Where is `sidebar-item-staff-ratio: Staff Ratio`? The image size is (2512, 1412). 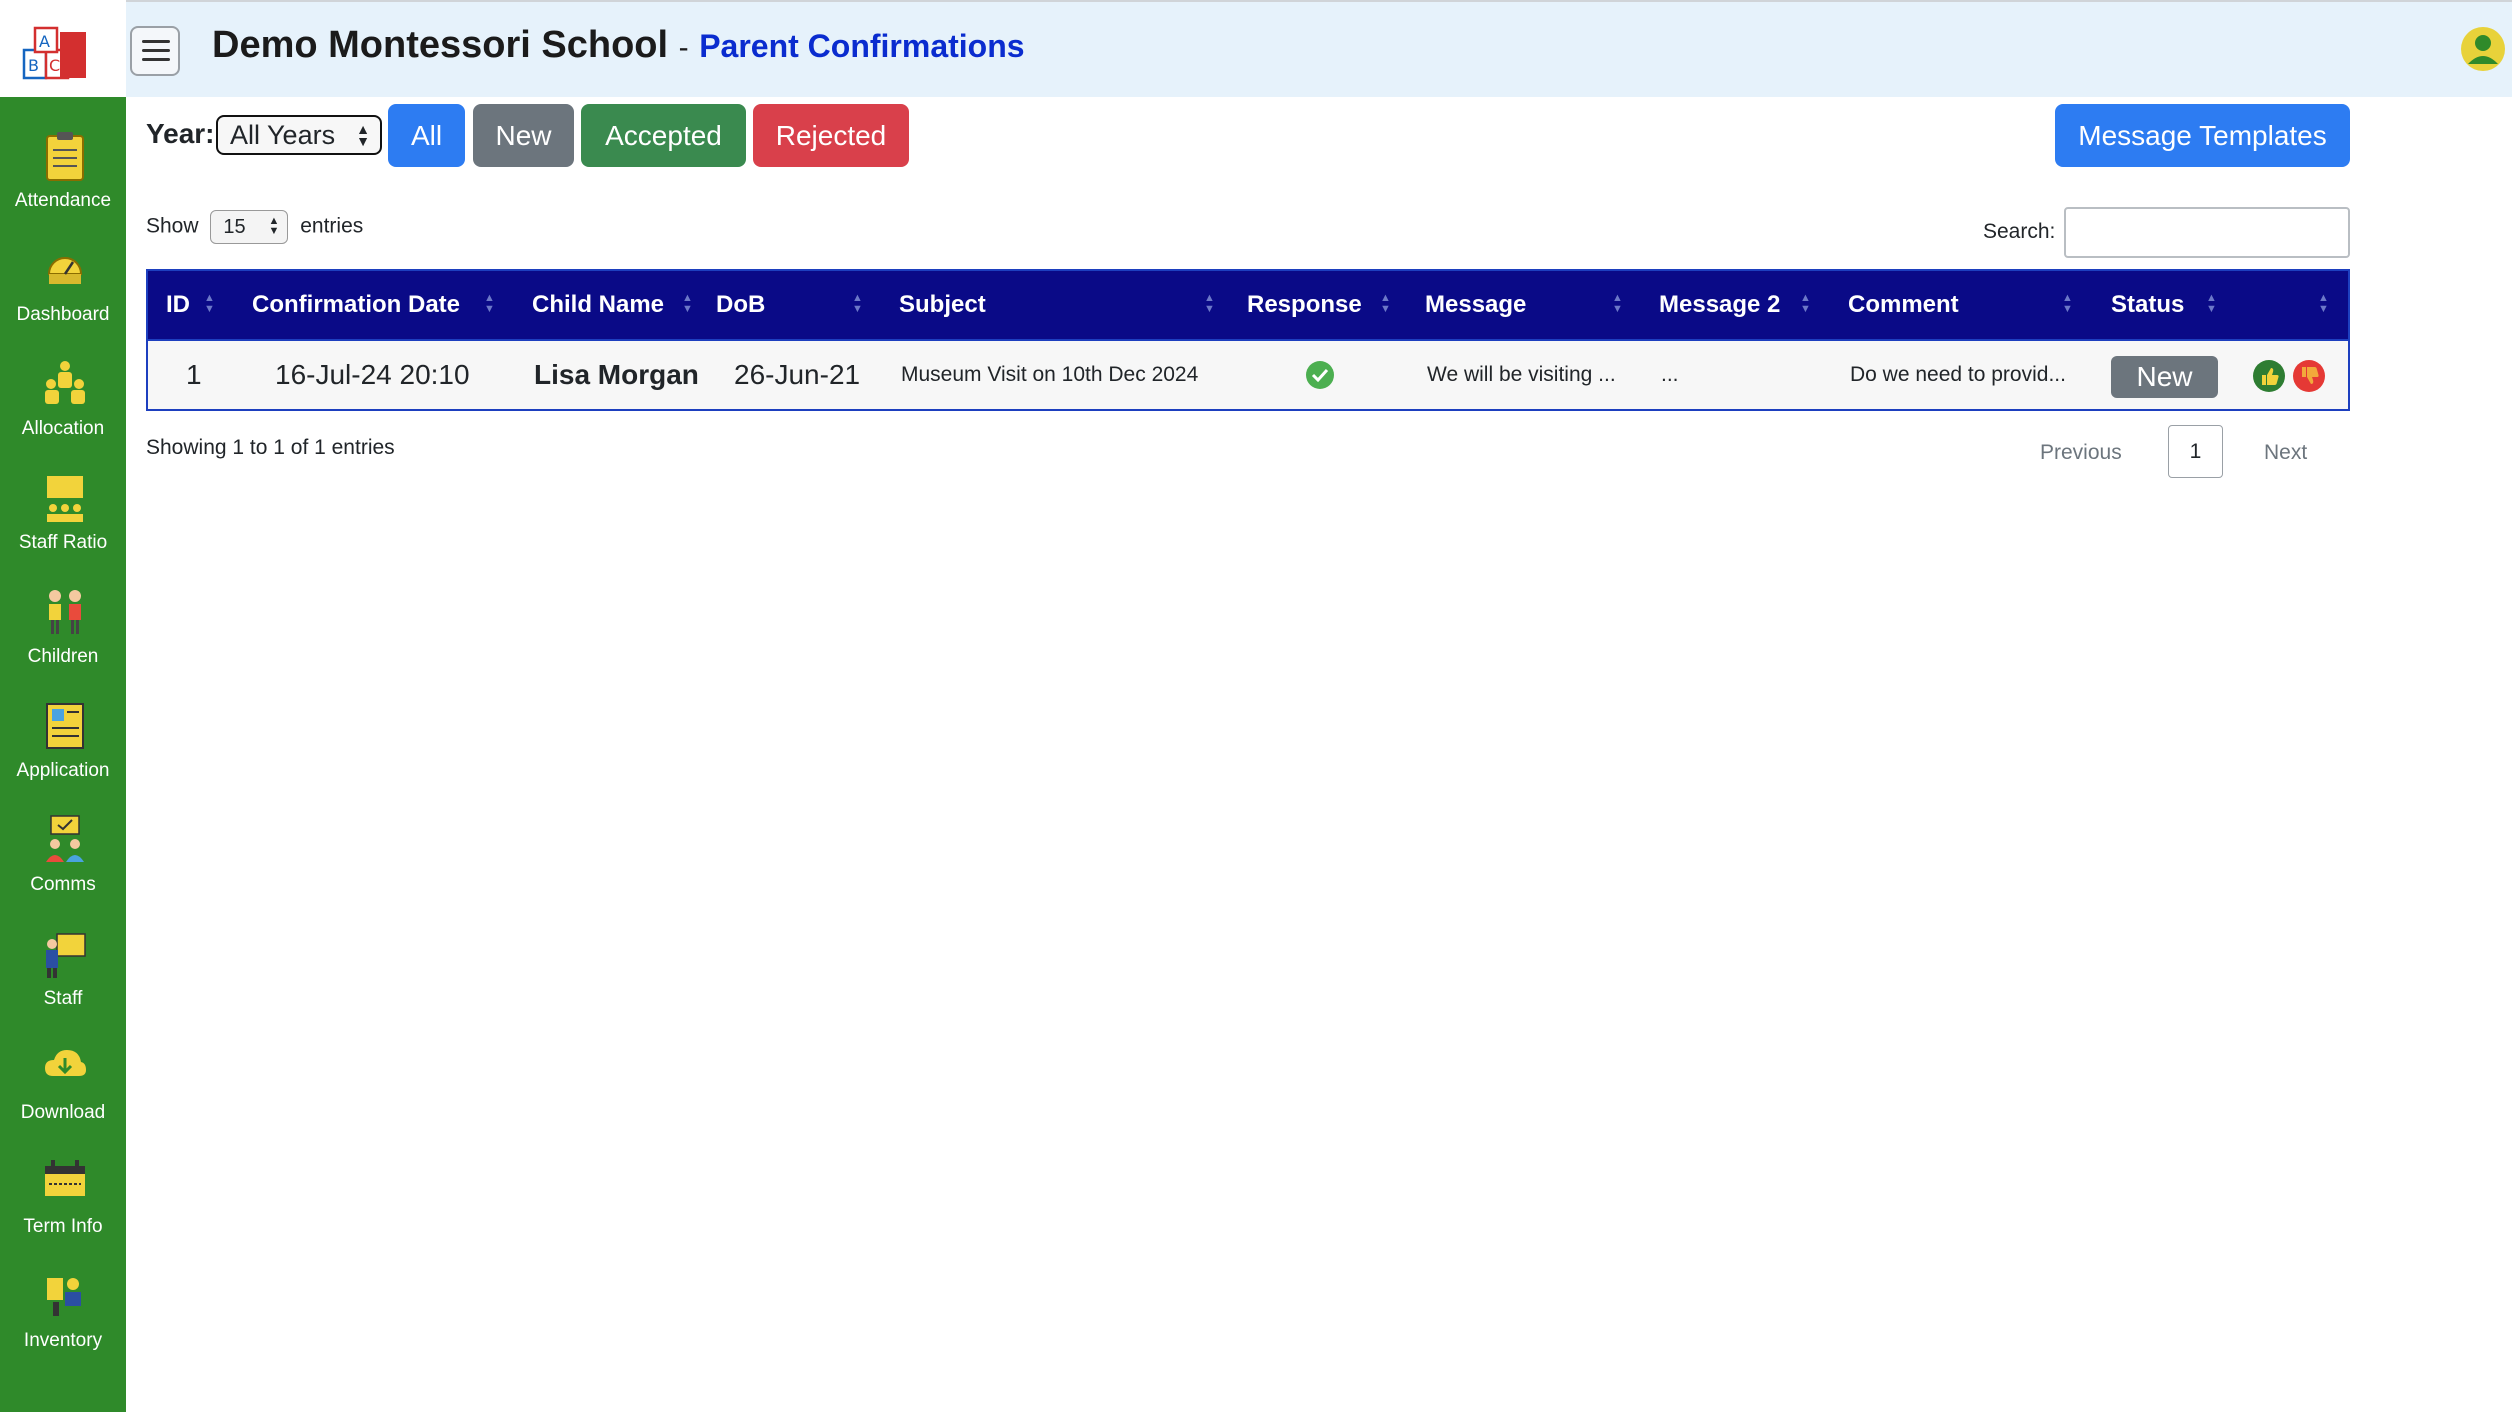 sidebar-item-staff-ratio: Staff Ratio is located at coordinates (63, 517).